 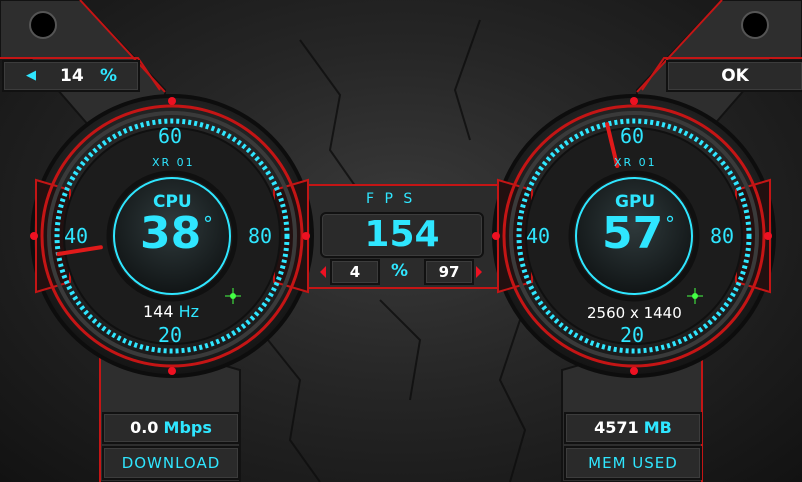 What do you see at coordinates (171, 233) in the screenshot?
I see `cpu-temp: 38` at bounding box center [171, 233].